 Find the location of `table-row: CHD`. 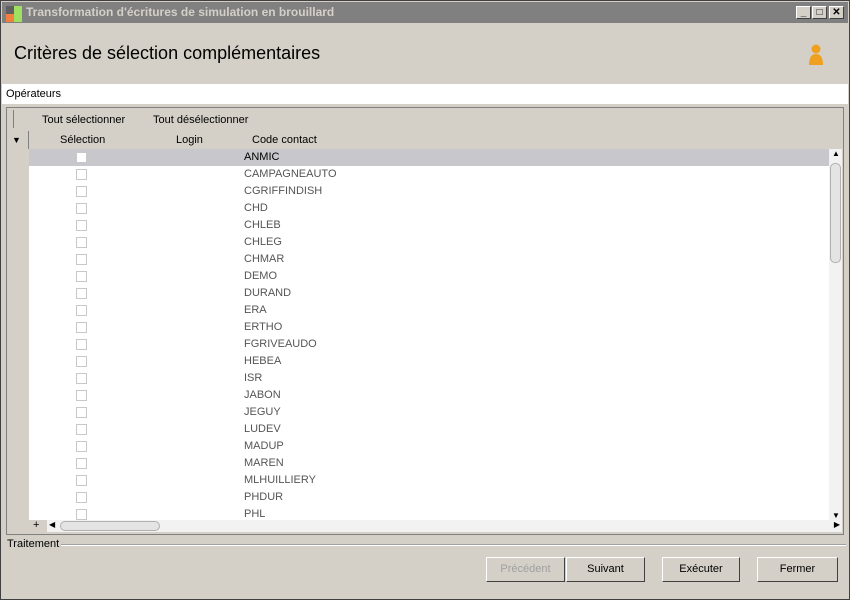

table-row: CHD is located at coordinates (429, 208).